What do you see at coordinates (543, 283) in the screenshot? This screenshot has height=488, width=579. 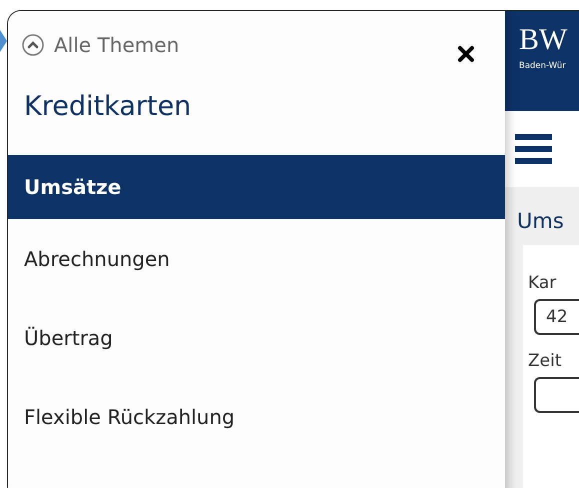 I see `field-label: Kar` at bounding box center [543, 283].